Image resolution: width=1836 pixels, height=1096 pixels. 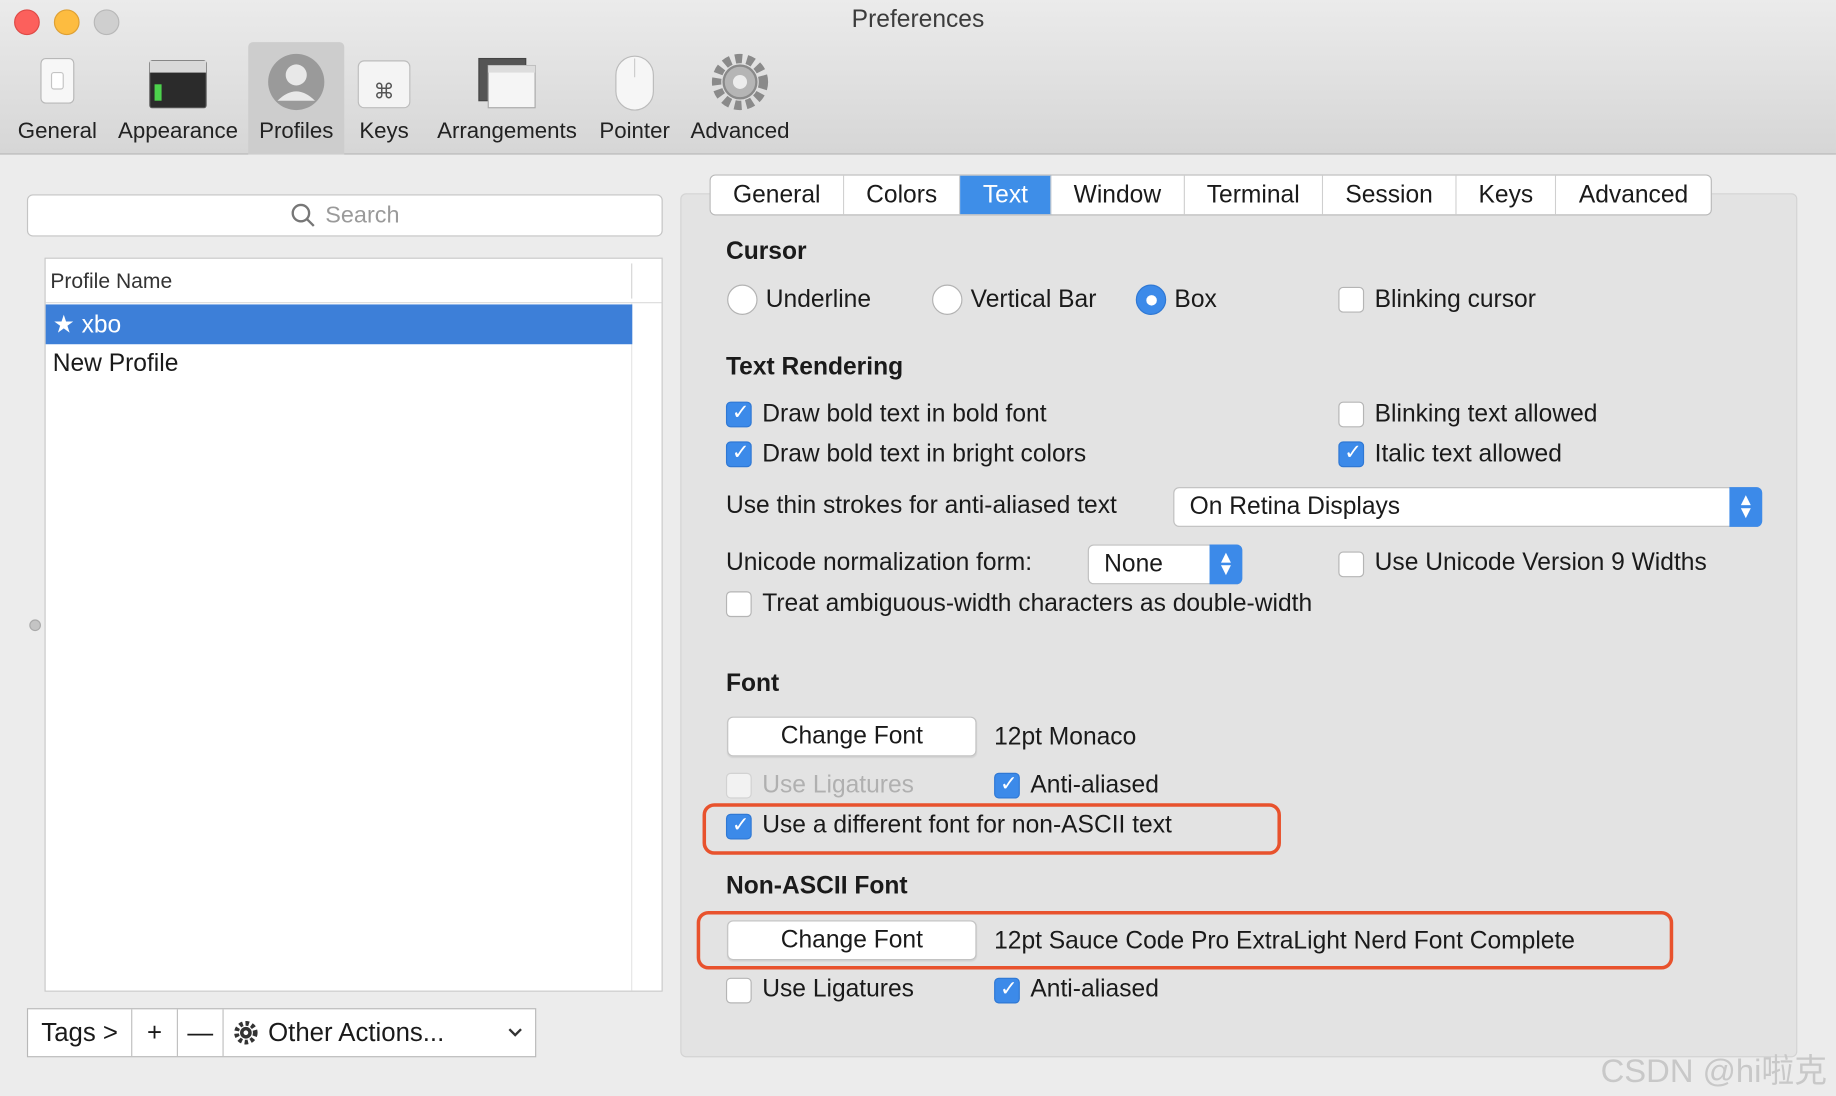 What do you see at coordinates (155, 1033) in the screenshot?
I see `add-profile-button: +` at bounding box center [155, 1033].